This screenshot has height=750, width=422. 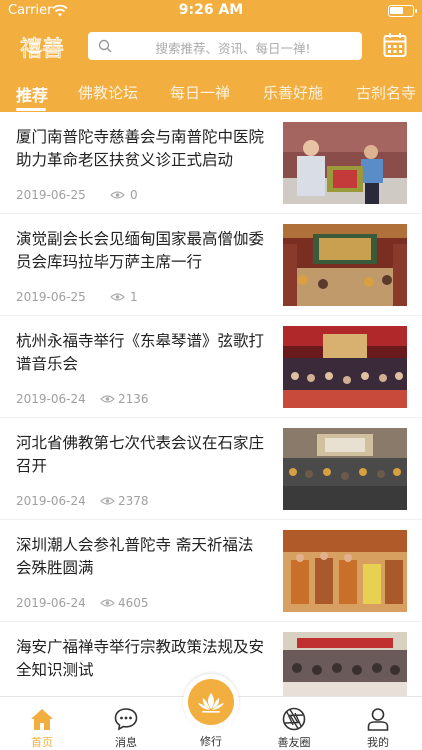 What do you see at coordinates (140, 454) in the screenshot?
I see `article-title: 河北省佛教第七次代表会议在石家庄召开` at bounding box center [140, 454].